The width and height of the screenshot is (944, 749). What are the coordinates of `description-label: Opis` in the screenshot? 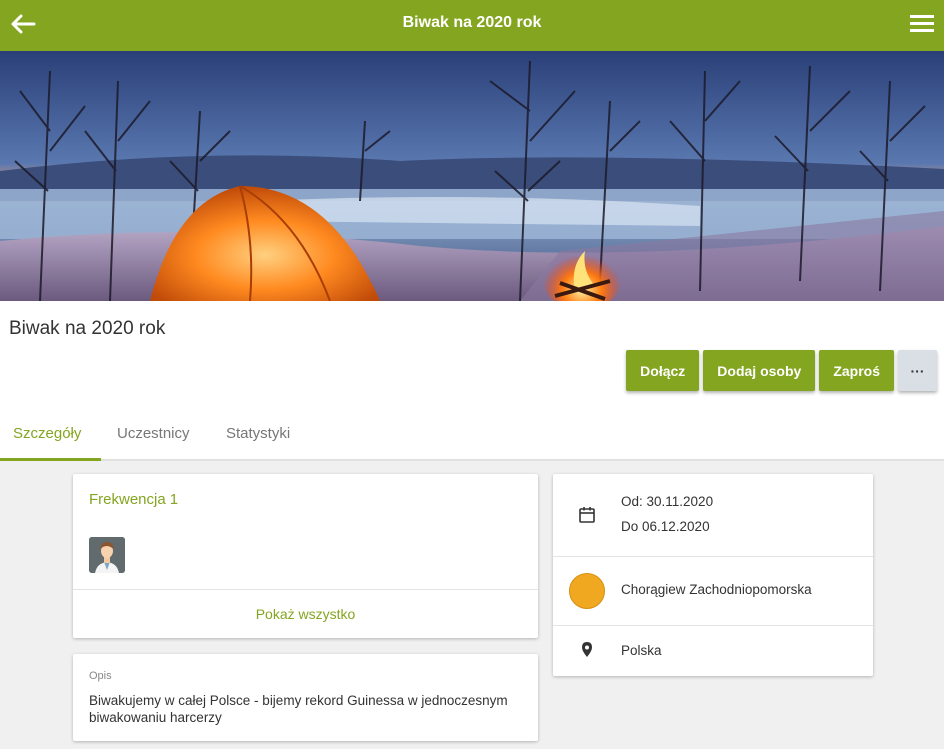 It's located at (100, 676).